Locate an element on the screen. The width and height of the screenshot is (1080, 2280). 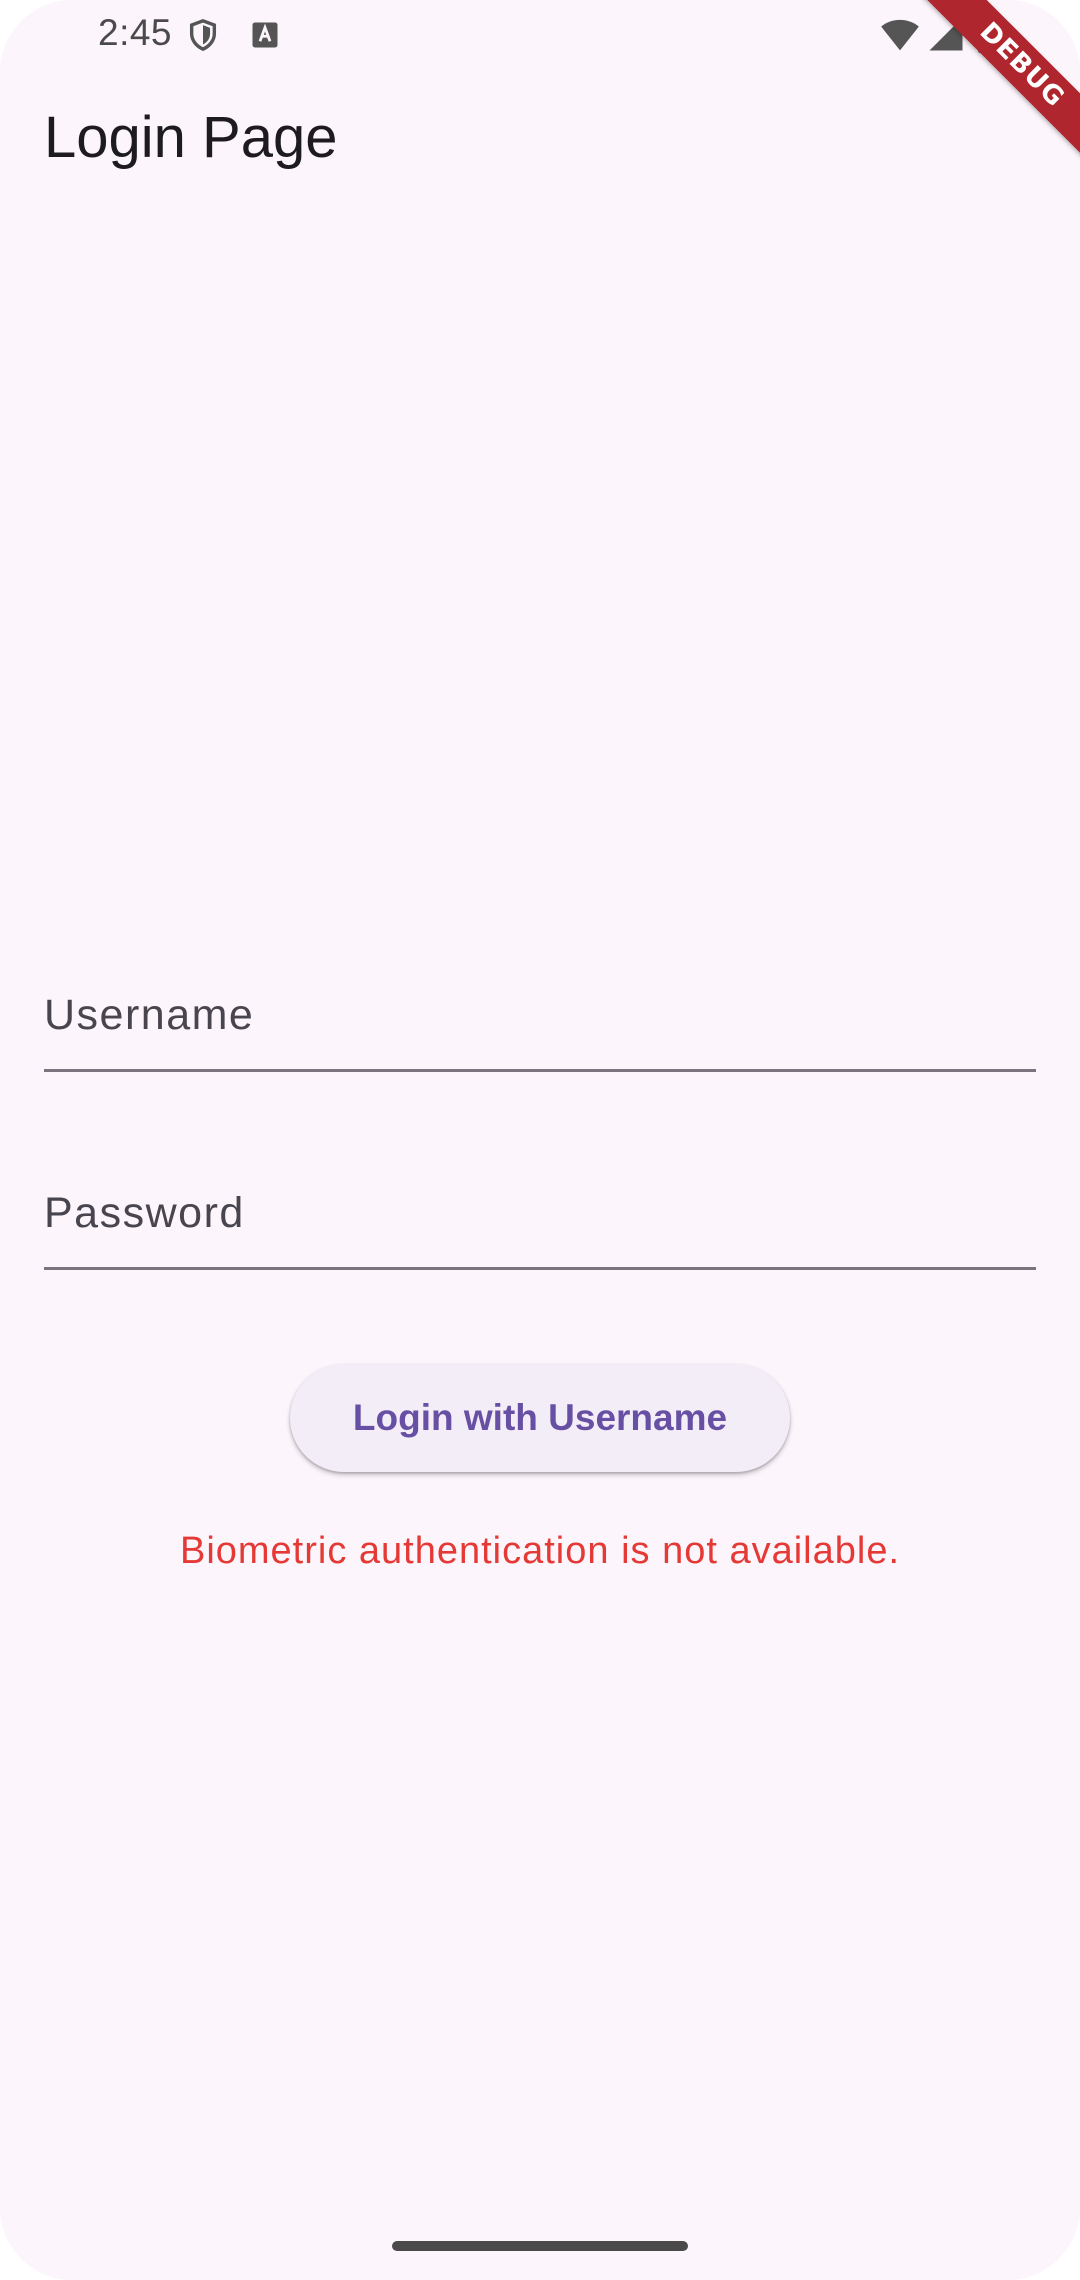
username-input is located at coordinates (540, 1015).